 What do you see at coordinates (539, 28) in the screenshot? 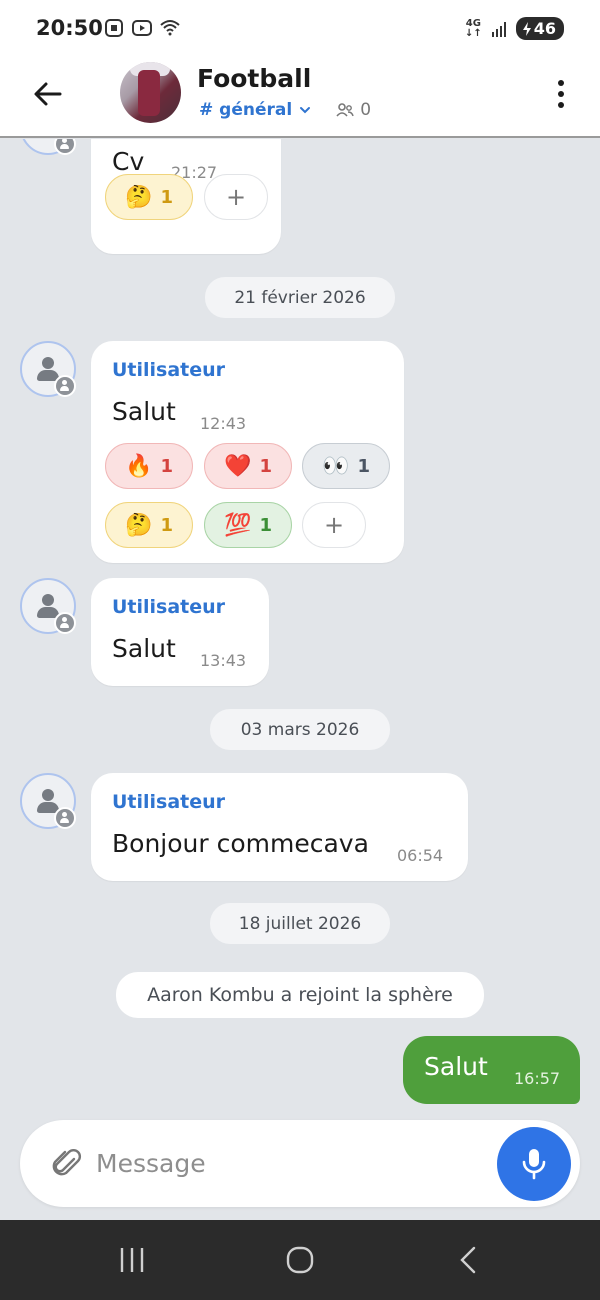
I see `battery-indicator: 46` at bounding box center [539, 28].